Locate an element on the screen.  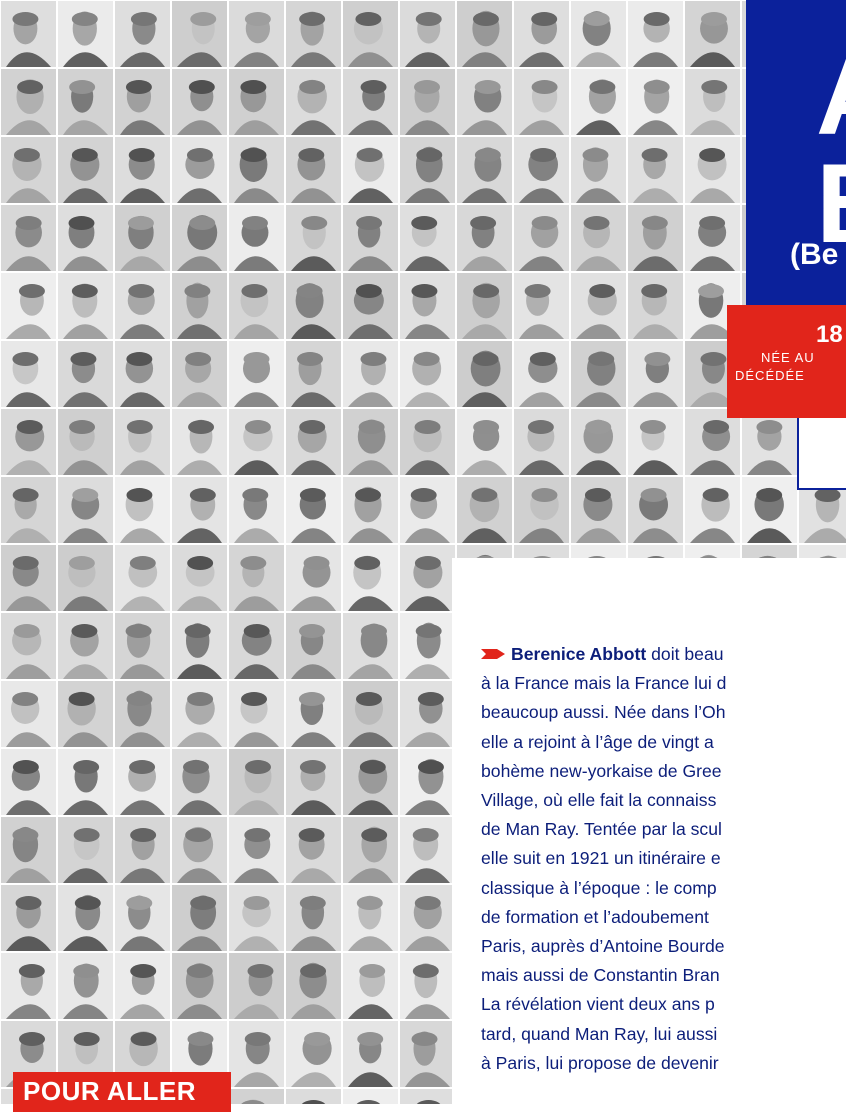
title-first-name: A is located at coordinates (831, 96).